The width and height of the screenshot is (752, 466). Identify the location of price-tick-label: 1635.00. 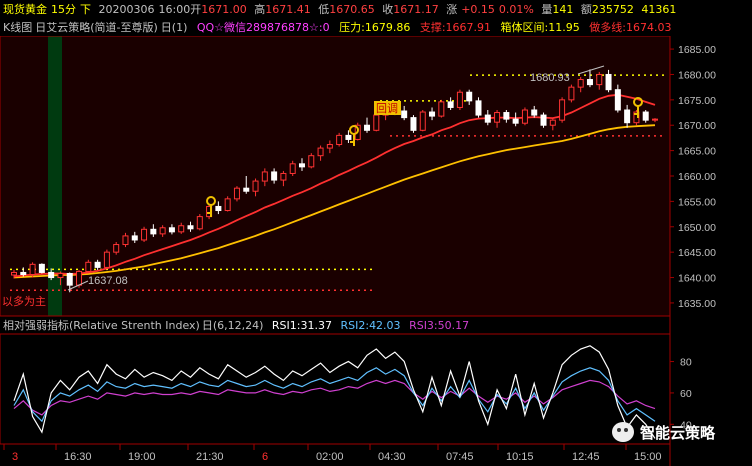
(697, 304).